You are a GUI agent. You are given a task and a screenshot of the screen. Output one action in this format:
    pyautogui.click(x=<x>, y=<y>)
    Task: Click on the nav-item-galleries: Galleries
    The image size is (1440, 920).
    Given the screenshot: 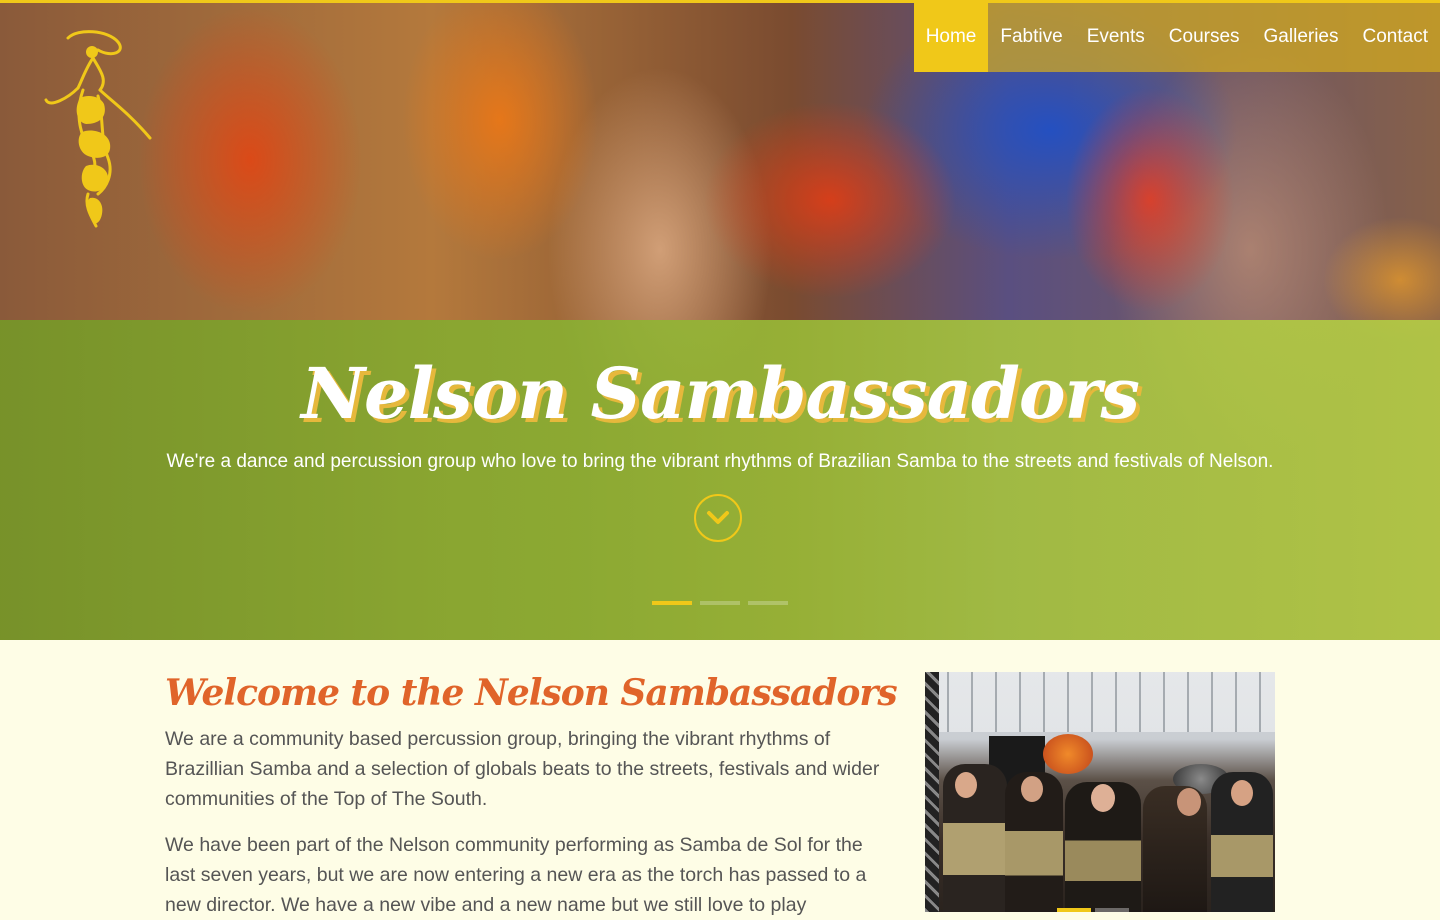 What is the action you would take?
    pyautogui.click(x=1301, y=37)
    